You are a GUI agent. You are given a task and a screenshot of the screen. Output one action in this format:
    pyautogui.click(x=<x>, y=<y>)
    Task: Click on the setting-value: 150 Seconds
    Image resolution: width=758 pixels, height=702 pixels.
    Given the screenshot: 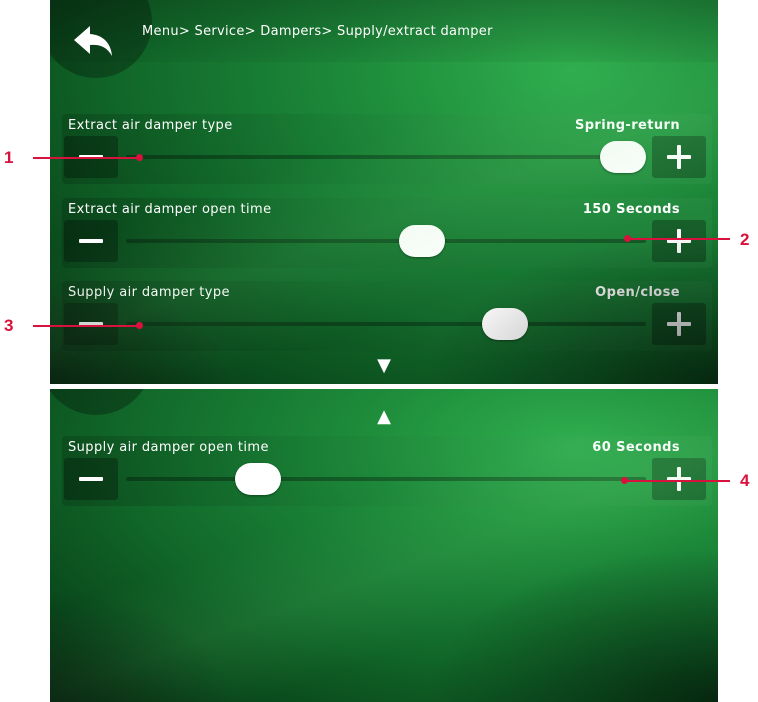 What is the action you would take?
    pyautogui.click(x=631, y=209)
    